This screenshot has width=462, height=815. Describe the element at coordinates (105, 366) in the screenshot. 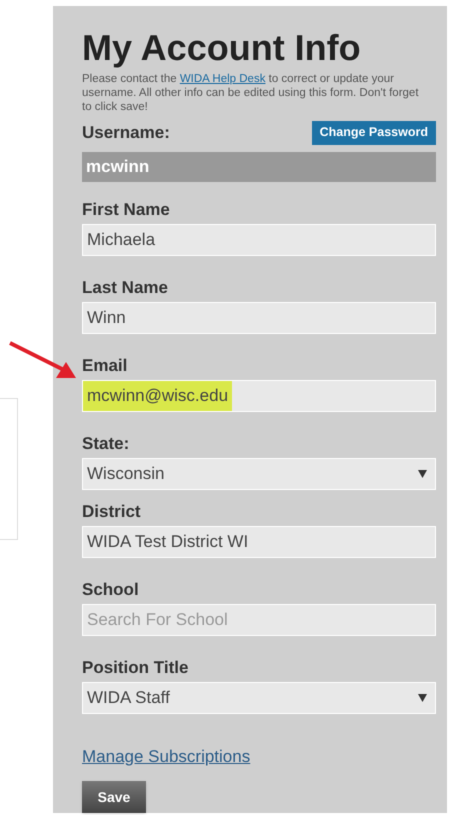

I see `field-label: Email` at that location.